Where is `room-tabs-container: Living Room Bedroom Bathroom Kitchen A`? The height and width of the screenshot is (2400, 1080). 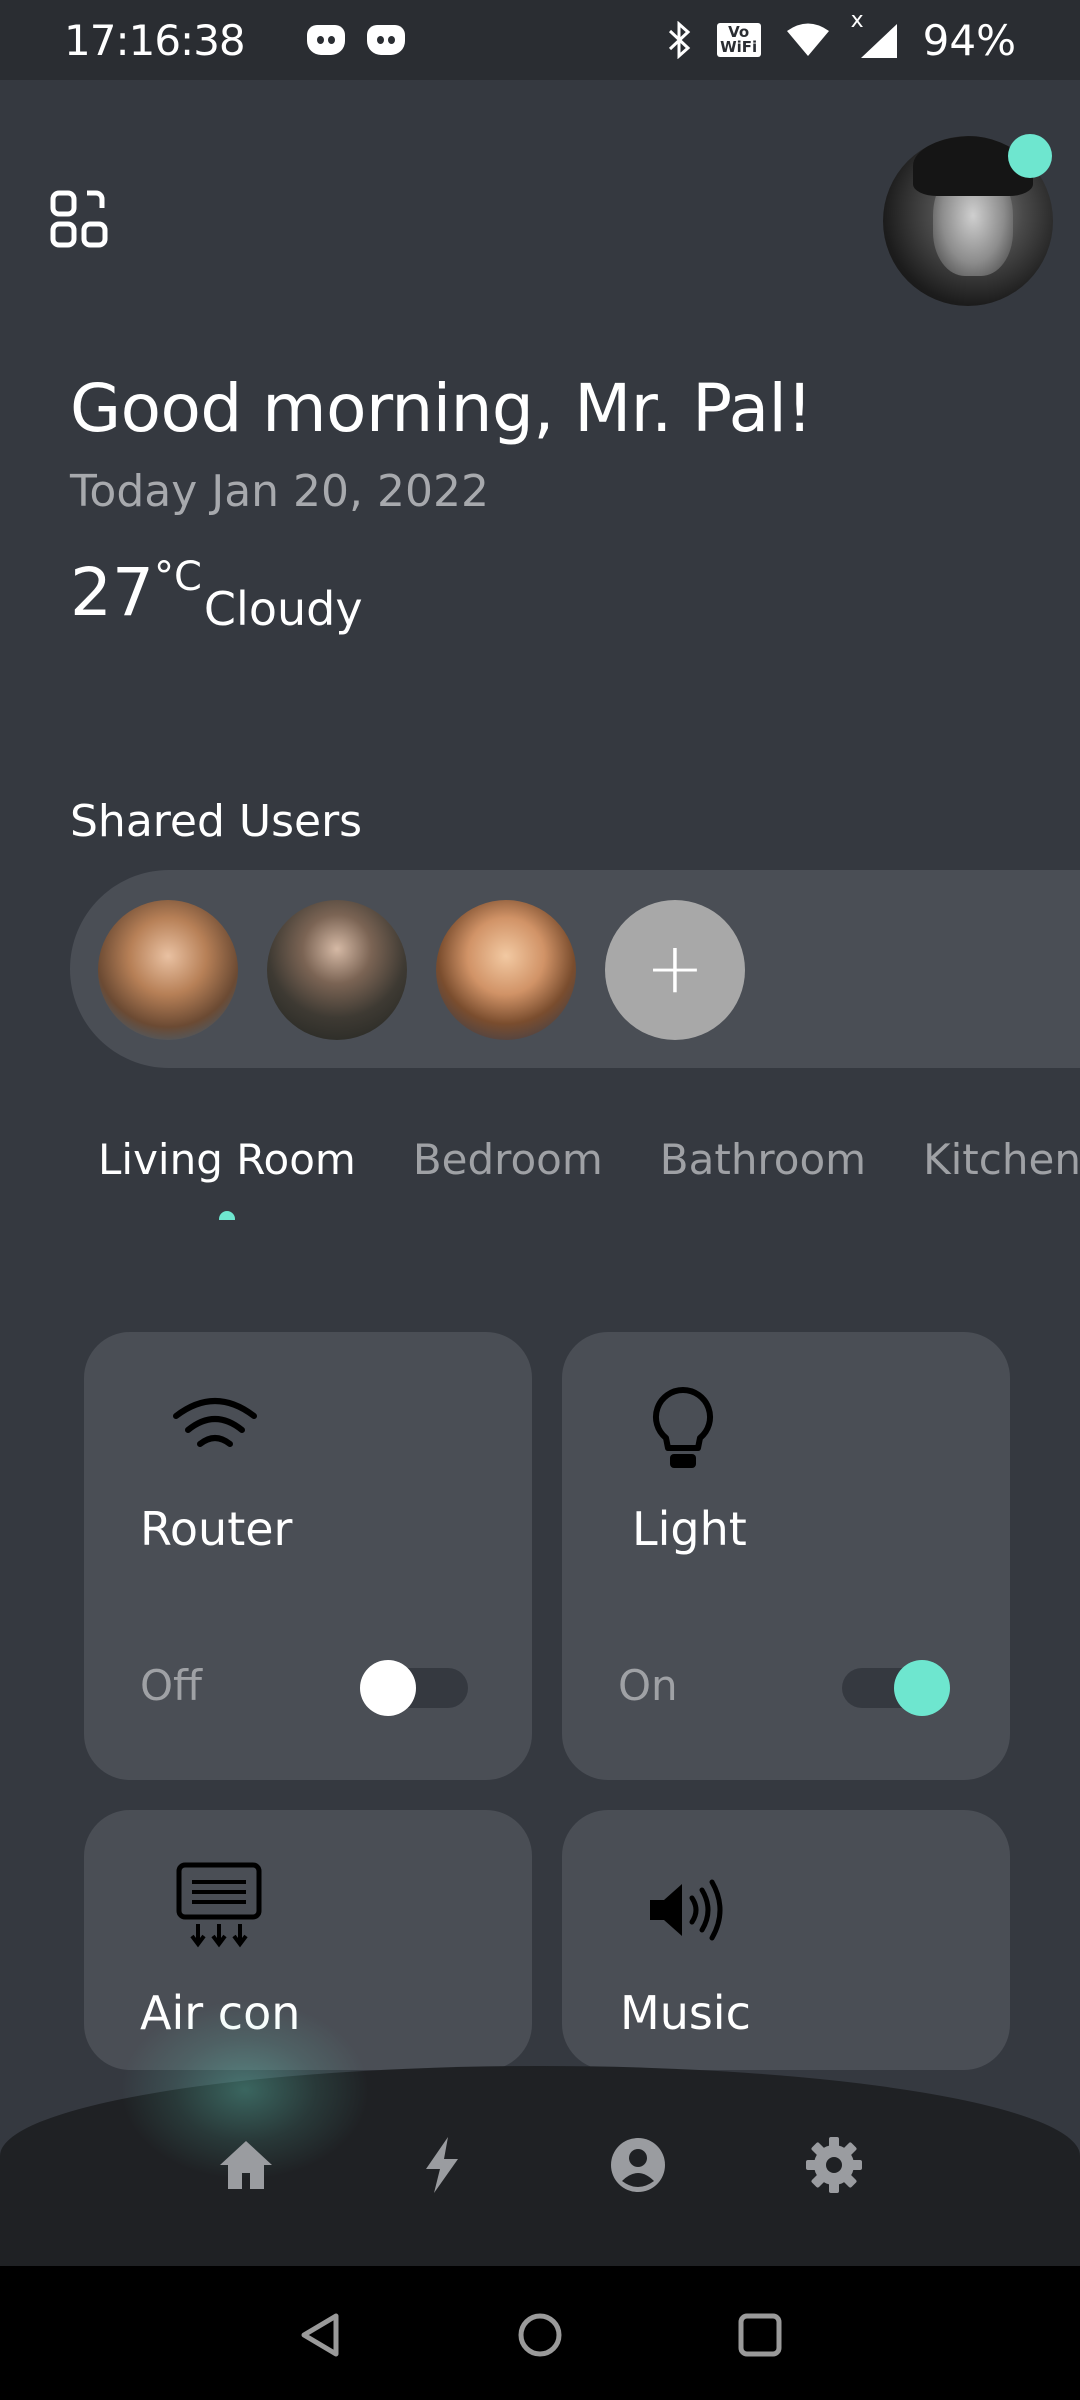 room-tabs-container: Living Room Bedroom Bathroom Kitchen A is located at coordinates (540, 1170).